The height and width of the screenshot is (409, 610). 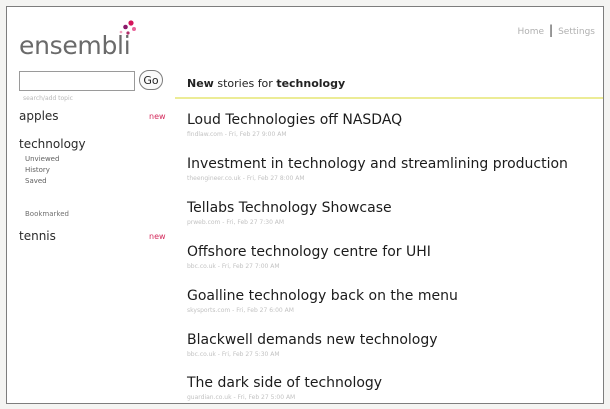 I want to click on stories-header: New stories for technology, so click(x=389, y=83).